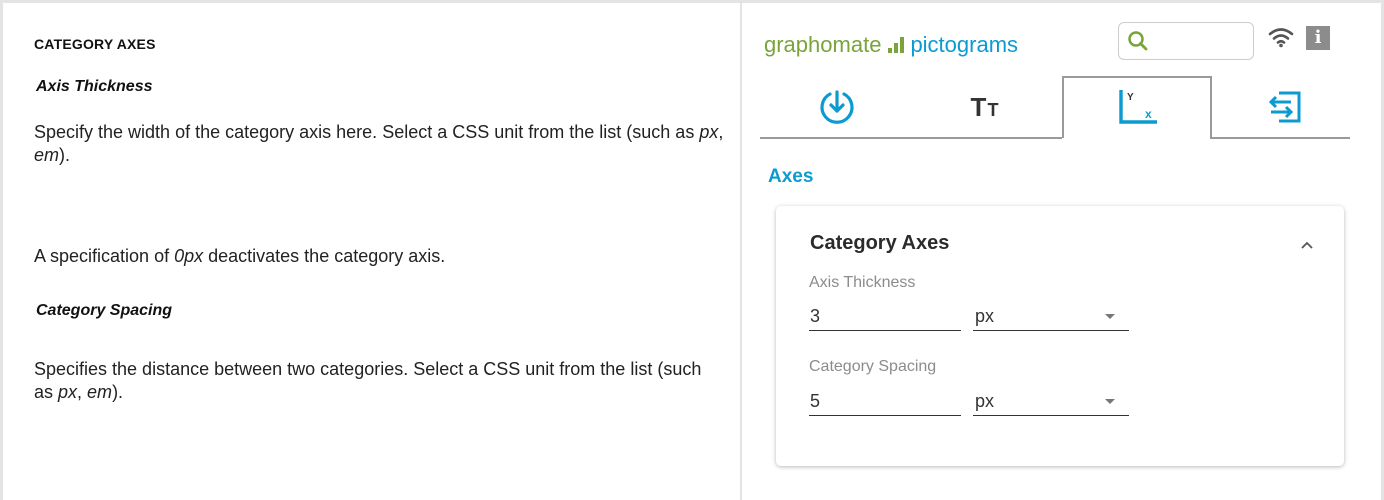  I want to click on tab-axes: Y x, so click(1137, 107).